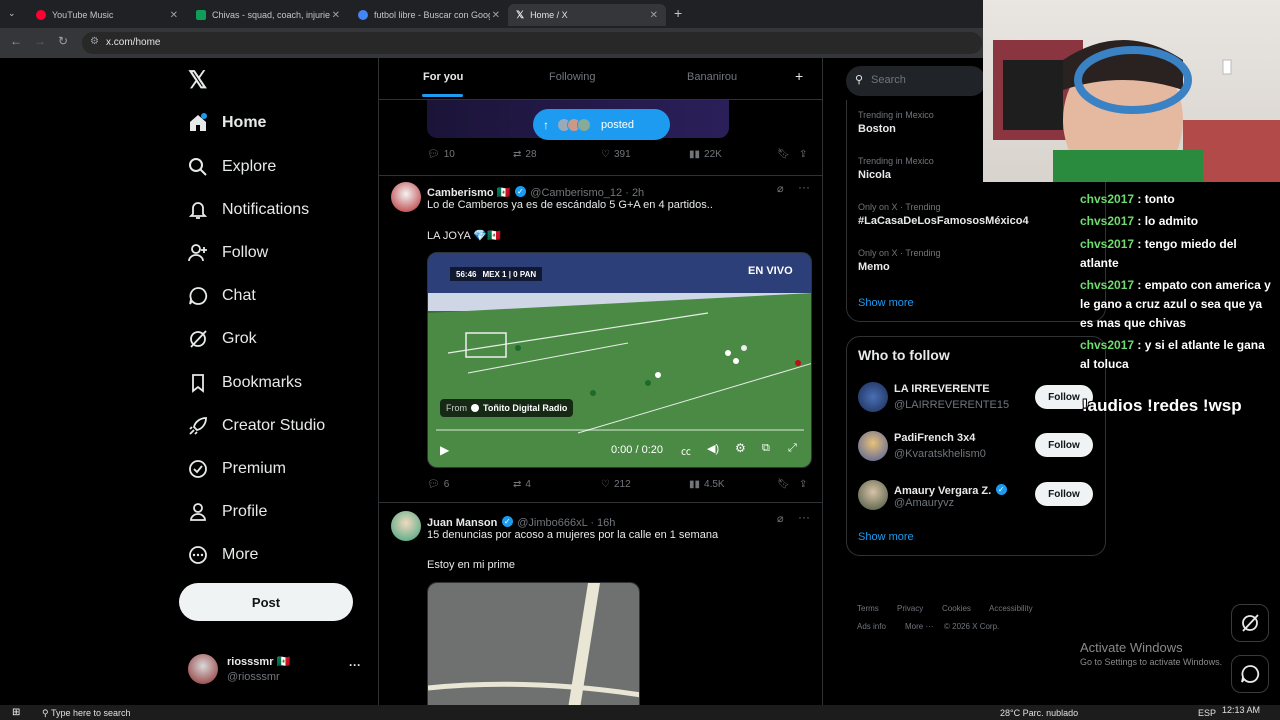  I want to click on nav-grok: Grok, so click(222, 339).